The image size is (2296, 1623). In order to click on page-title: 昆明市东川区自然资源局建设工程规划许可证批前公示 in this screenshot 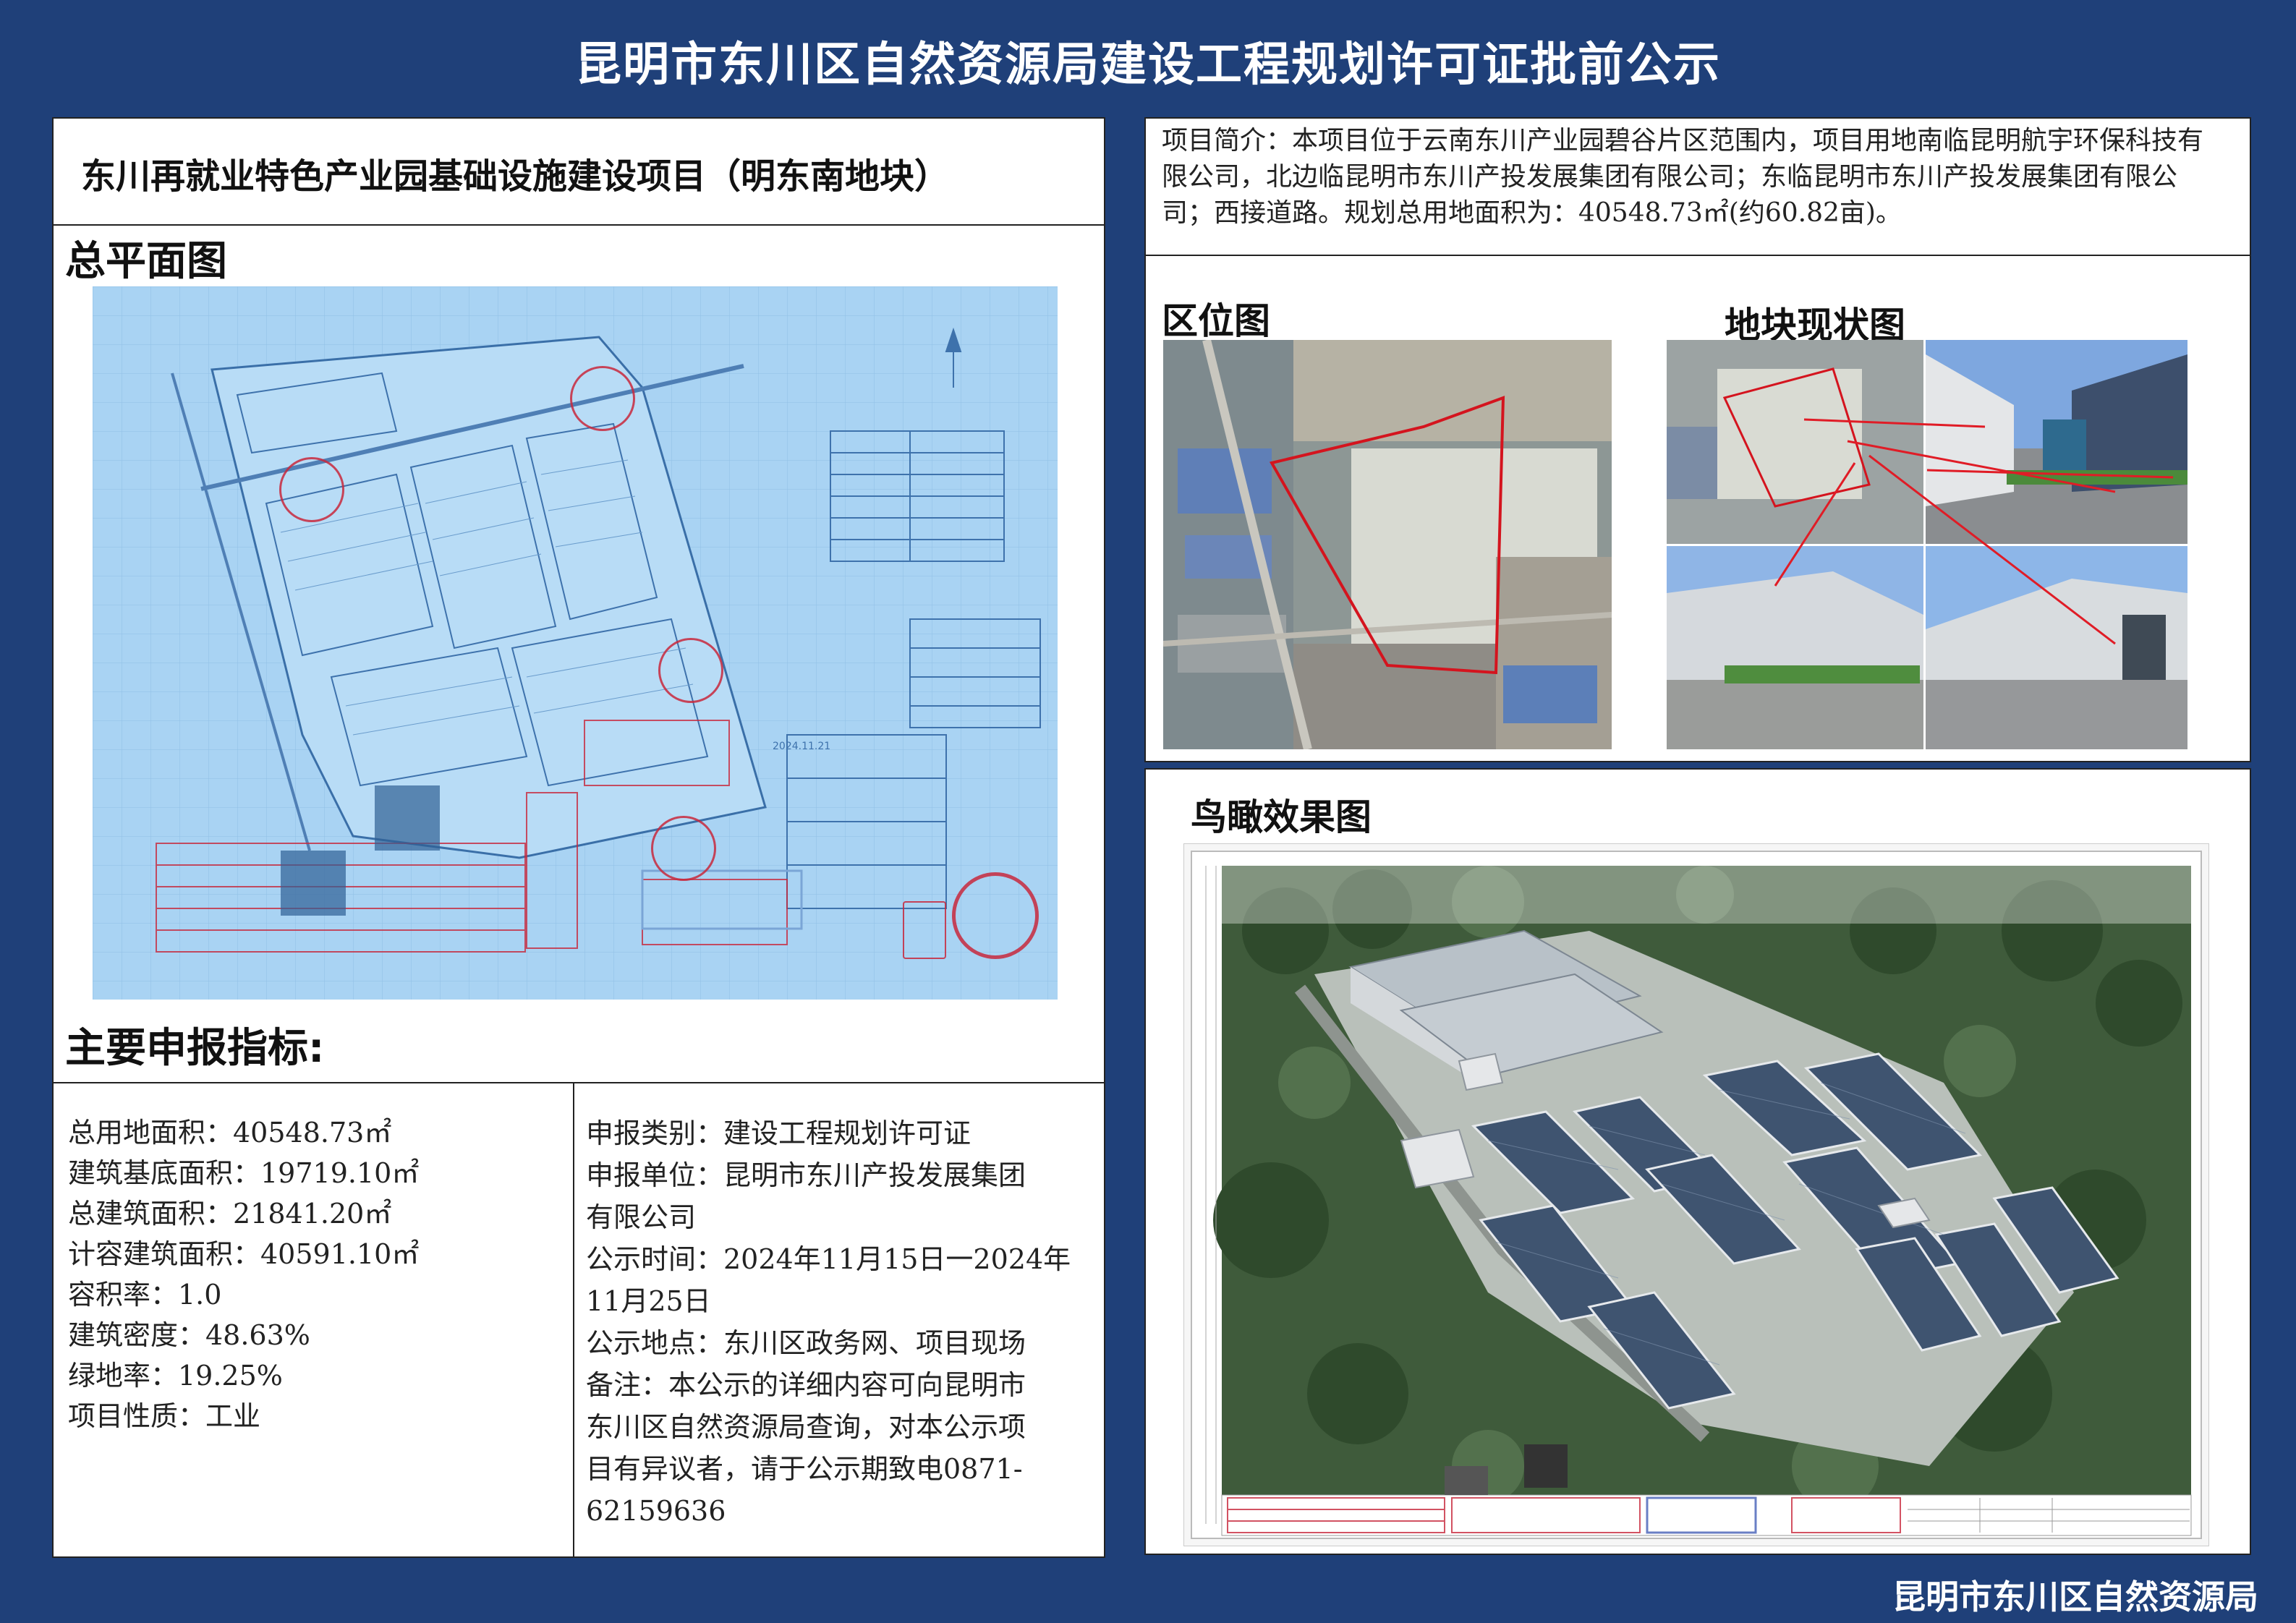, I will do `click(1148, 65)`.